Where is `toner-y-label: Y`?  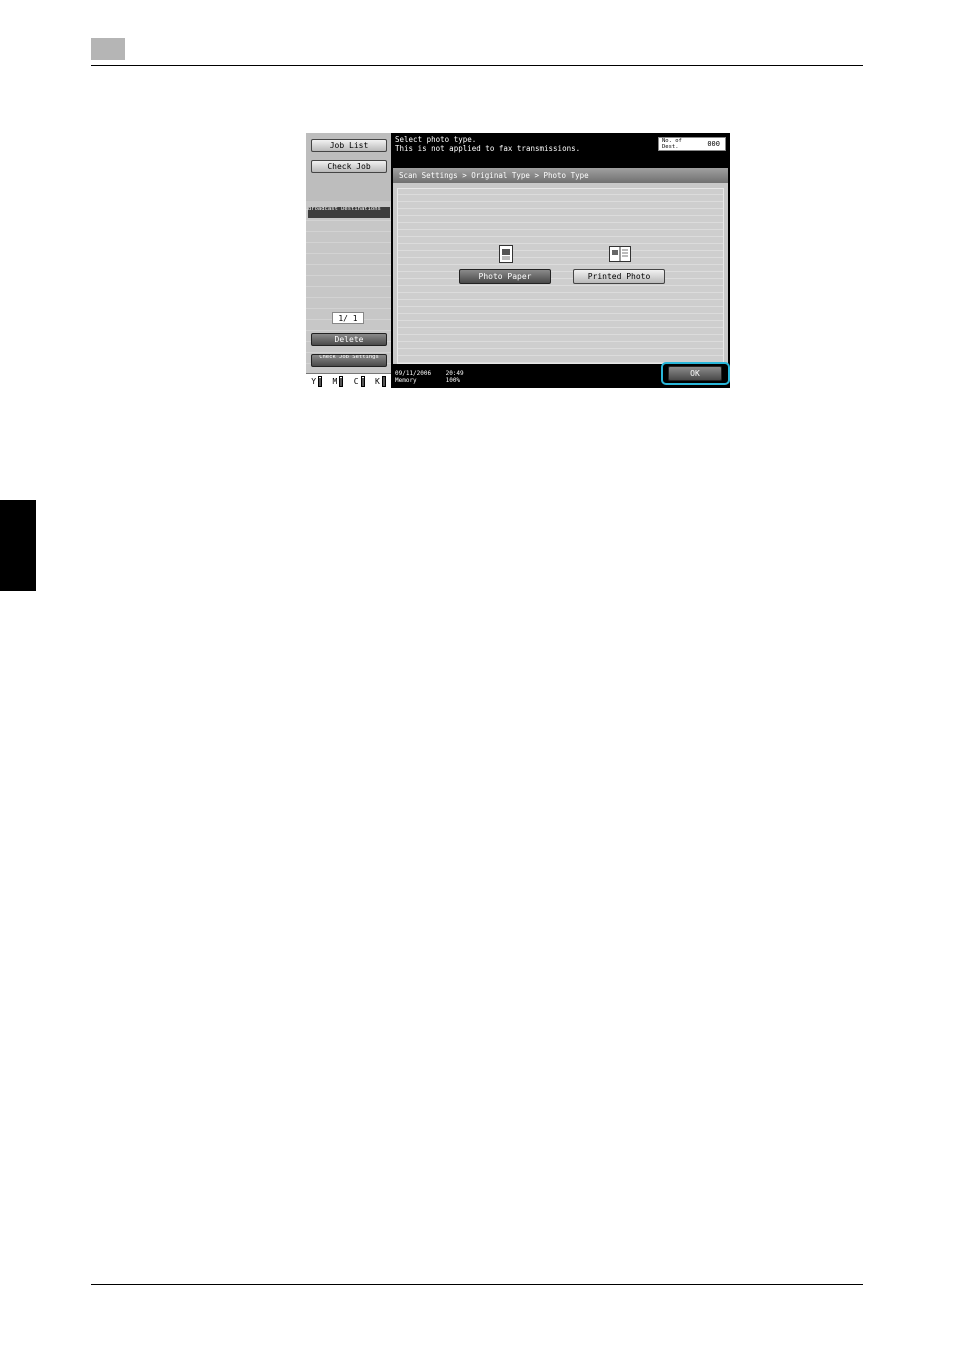
toner-y-label: Y is located at coordinates (314, 381).